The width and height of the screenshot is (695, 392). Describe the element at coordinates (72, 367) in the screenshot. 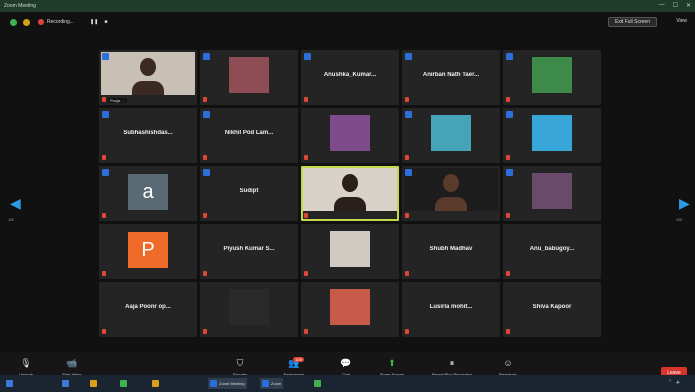

I see `start-video-button: 📹 Start Video` at that location.